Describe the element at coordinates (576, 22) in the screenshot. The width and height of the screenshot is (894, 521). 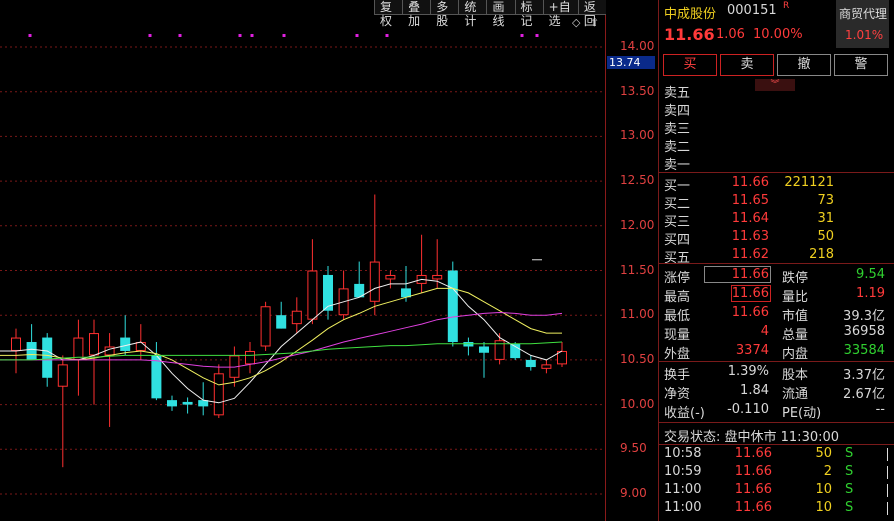
I see `diamond-icon: ◇` at that location.